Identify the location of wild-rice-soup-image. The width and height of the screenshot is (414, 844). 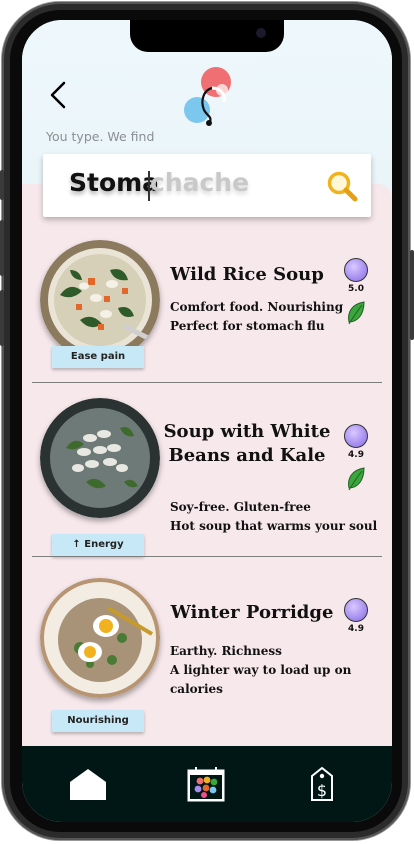
(100, 300).